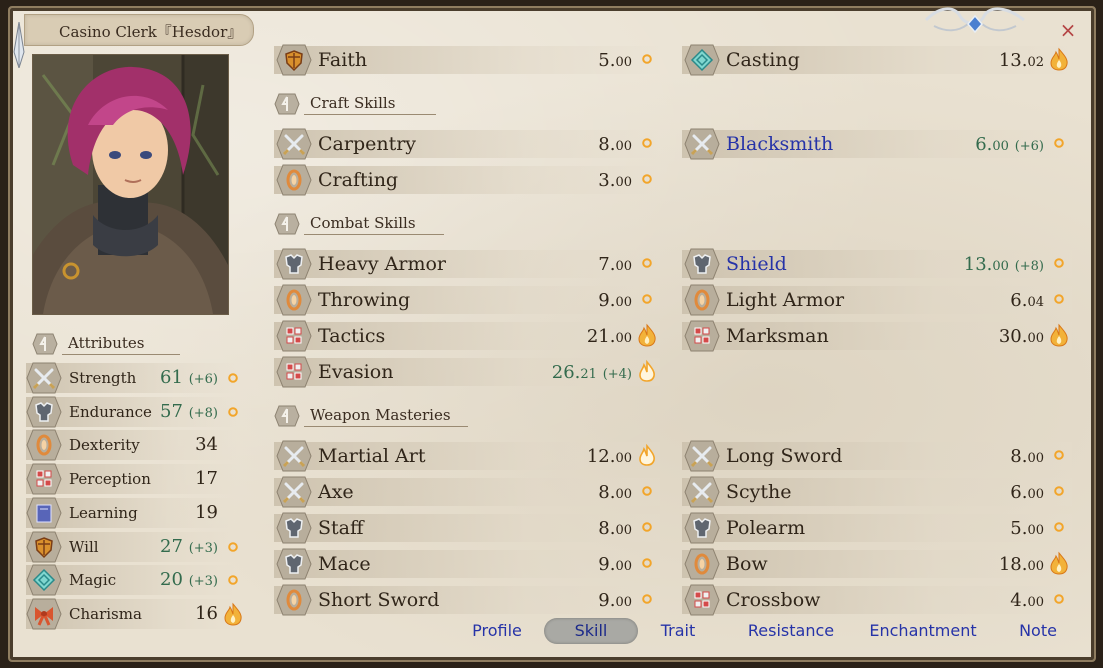 The image size is (1103, 668). I want to click on attribute-name: Strength, so click(103, 378).